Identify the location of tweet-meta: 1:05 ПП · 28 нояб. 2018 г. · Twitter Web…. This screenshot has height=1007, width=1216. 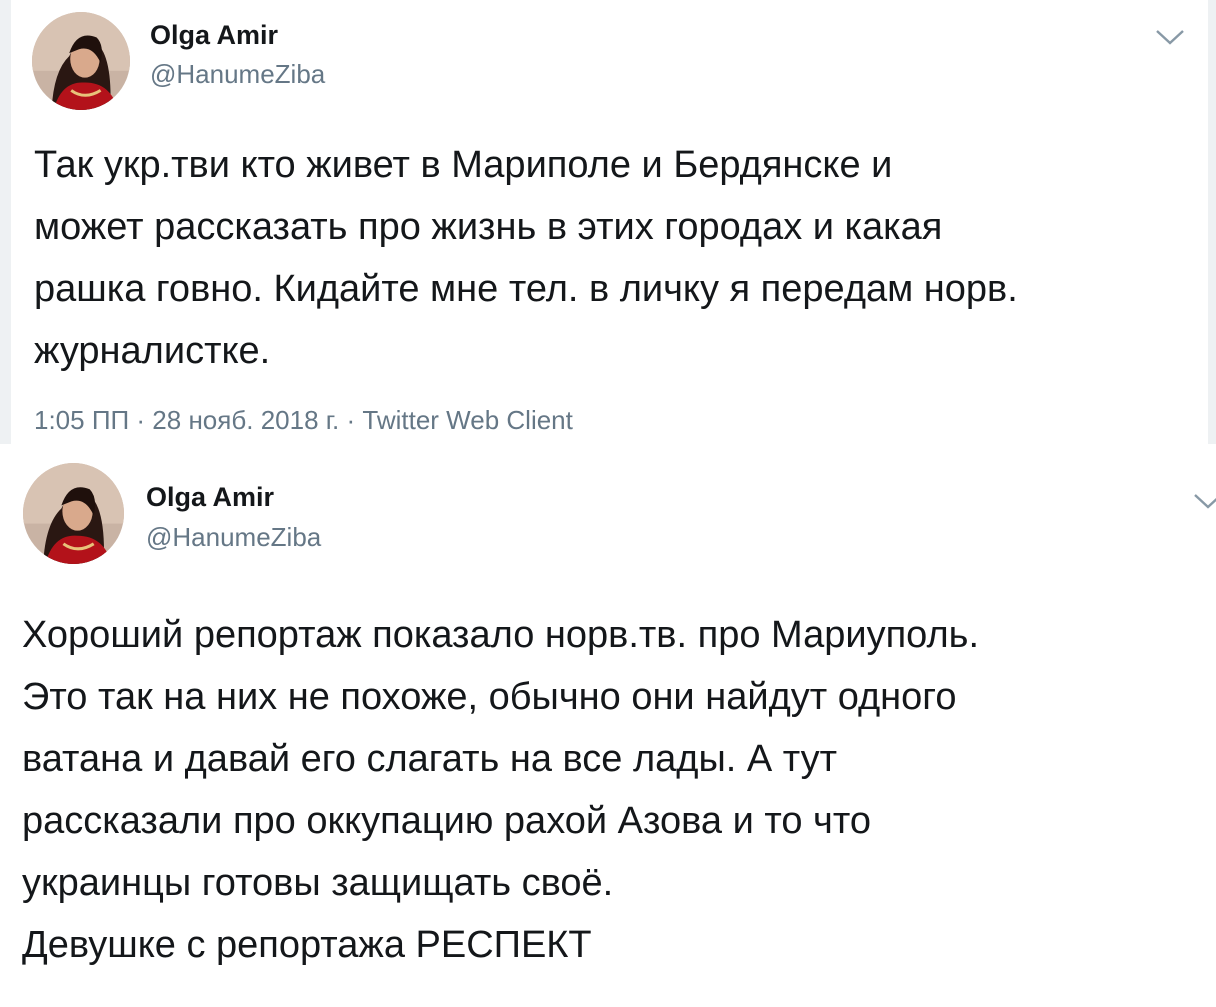
(303, 420).